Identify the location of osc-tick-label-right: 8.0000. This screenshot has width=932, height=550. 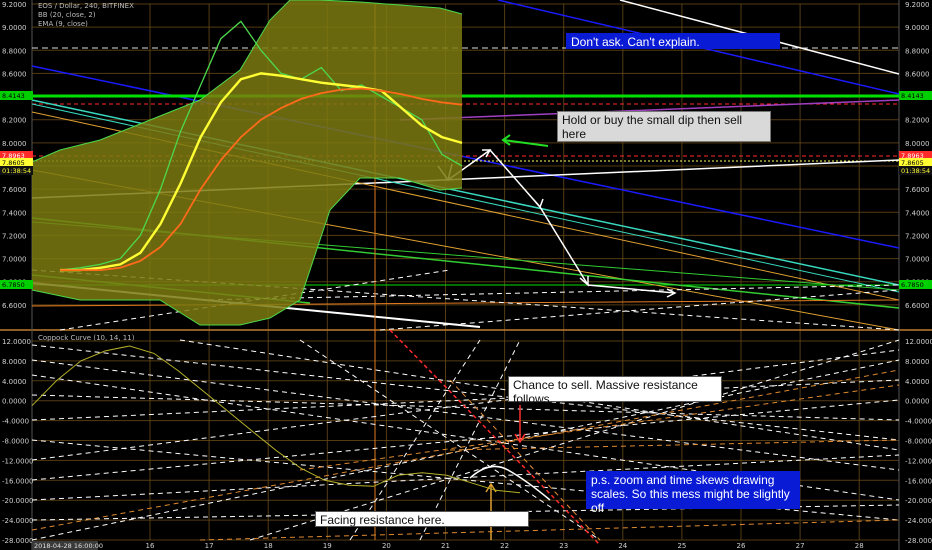
(917, 362).